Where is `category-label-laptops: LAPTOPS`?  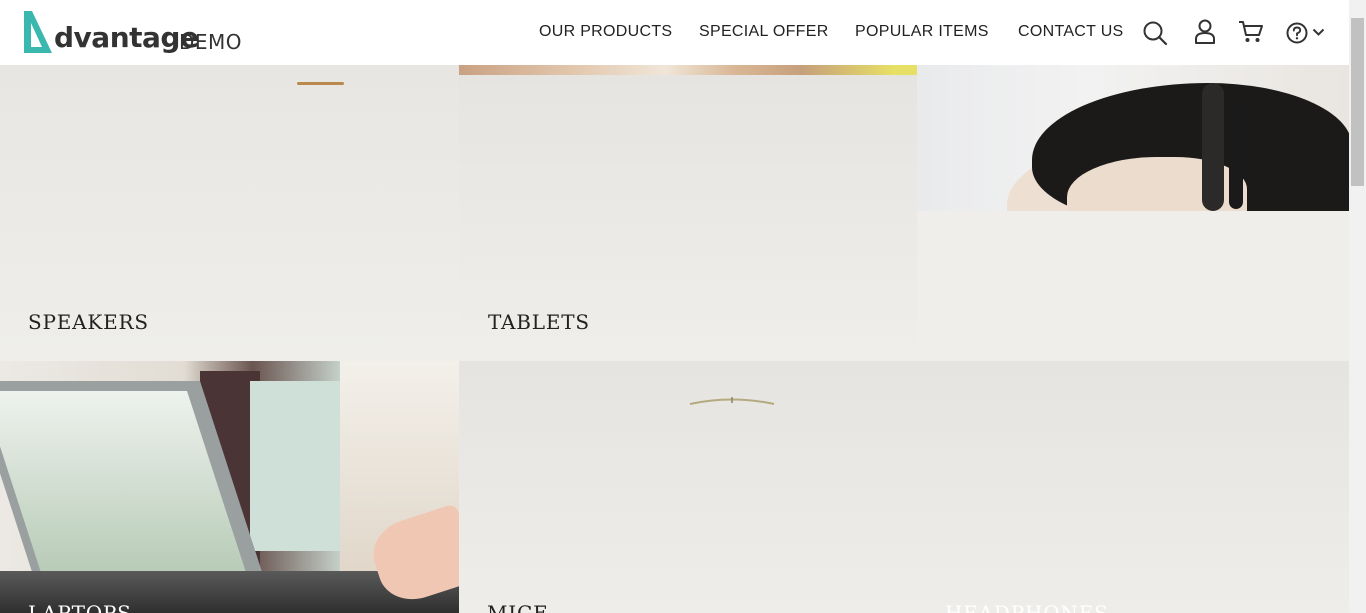 category-label-laptops: LAPTOPS is located at coordinates (80, 607).